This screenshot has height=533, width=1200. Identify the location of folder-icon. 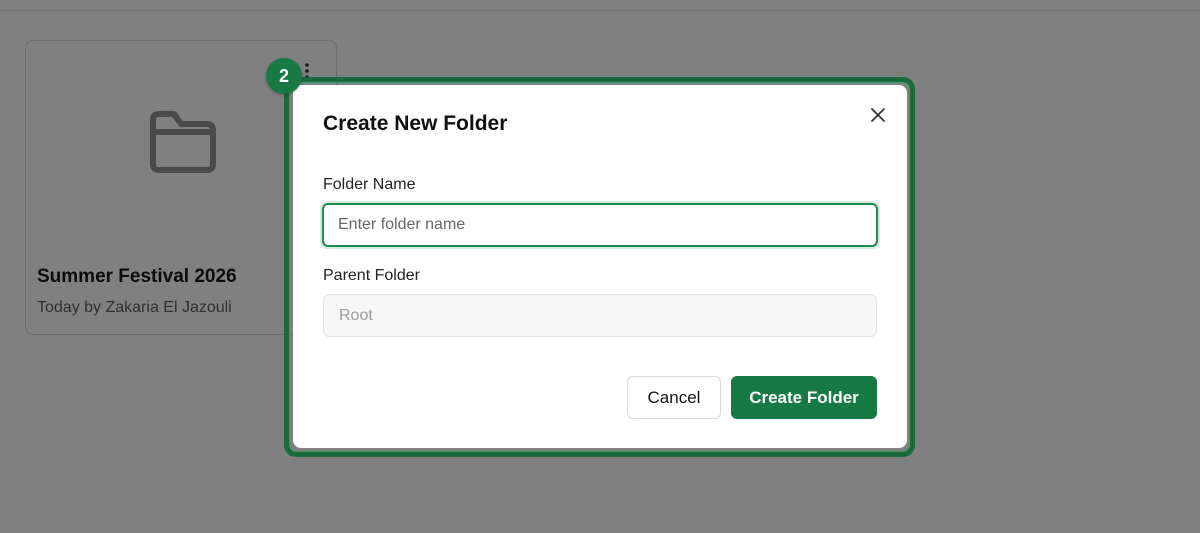
(183, 142).